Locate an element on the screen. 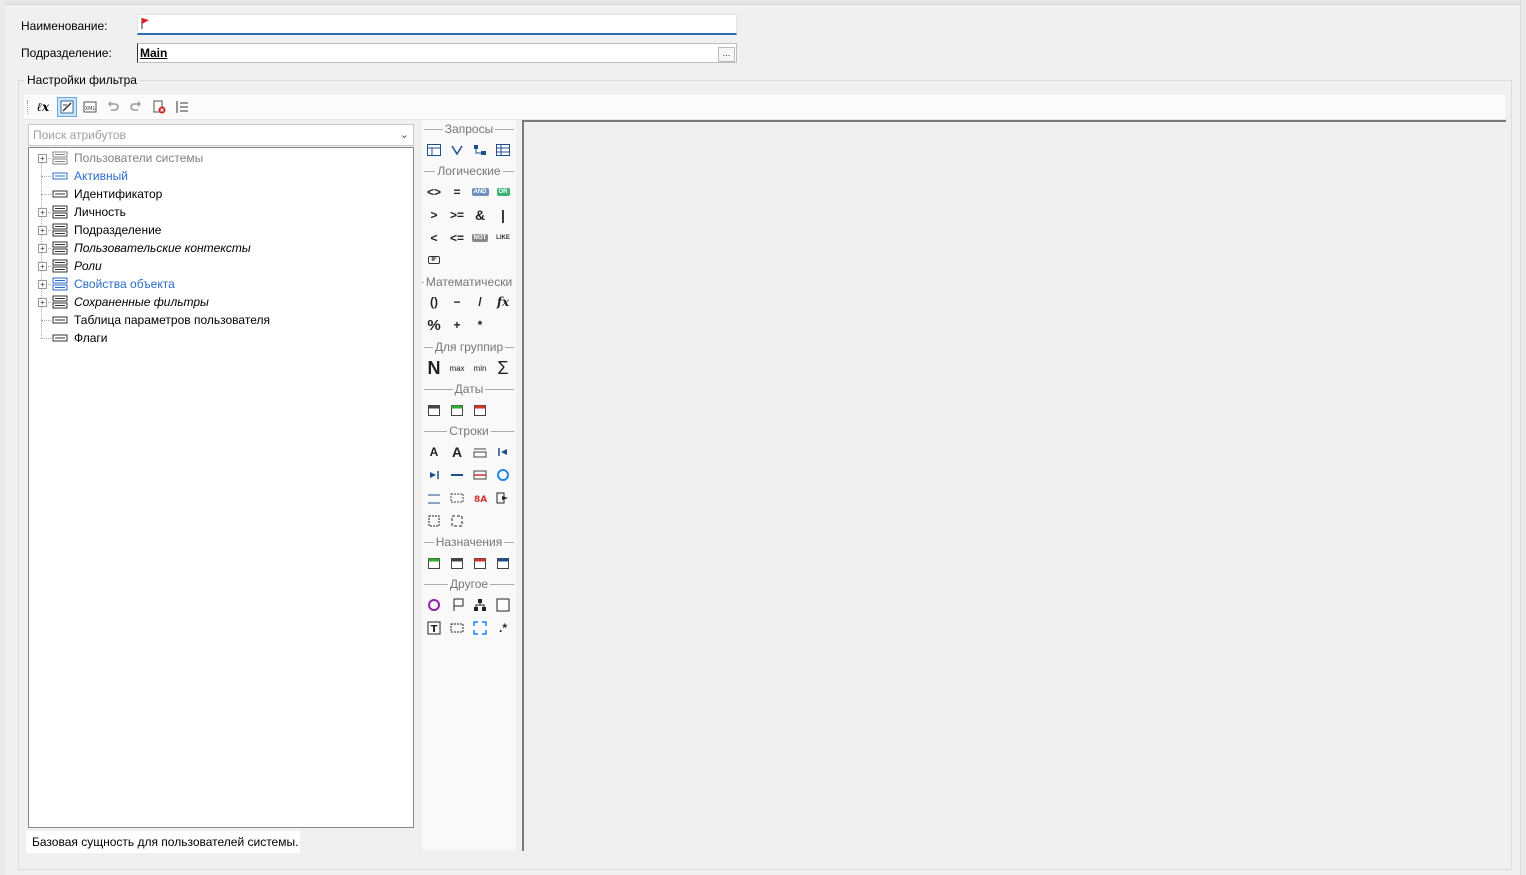  op-and: AND is located at coordinates (480, 192).